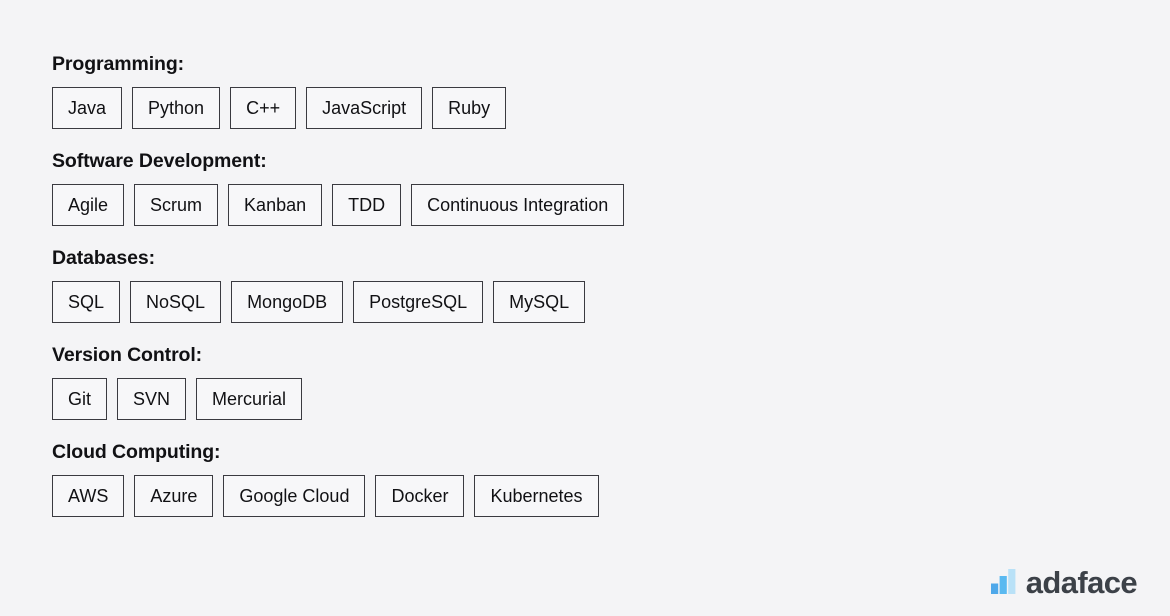 The height and width of the screenshot is (616, 1170). I want to click on skill-section: Version Control: Git SVN Mercurial, so click(582, 381).